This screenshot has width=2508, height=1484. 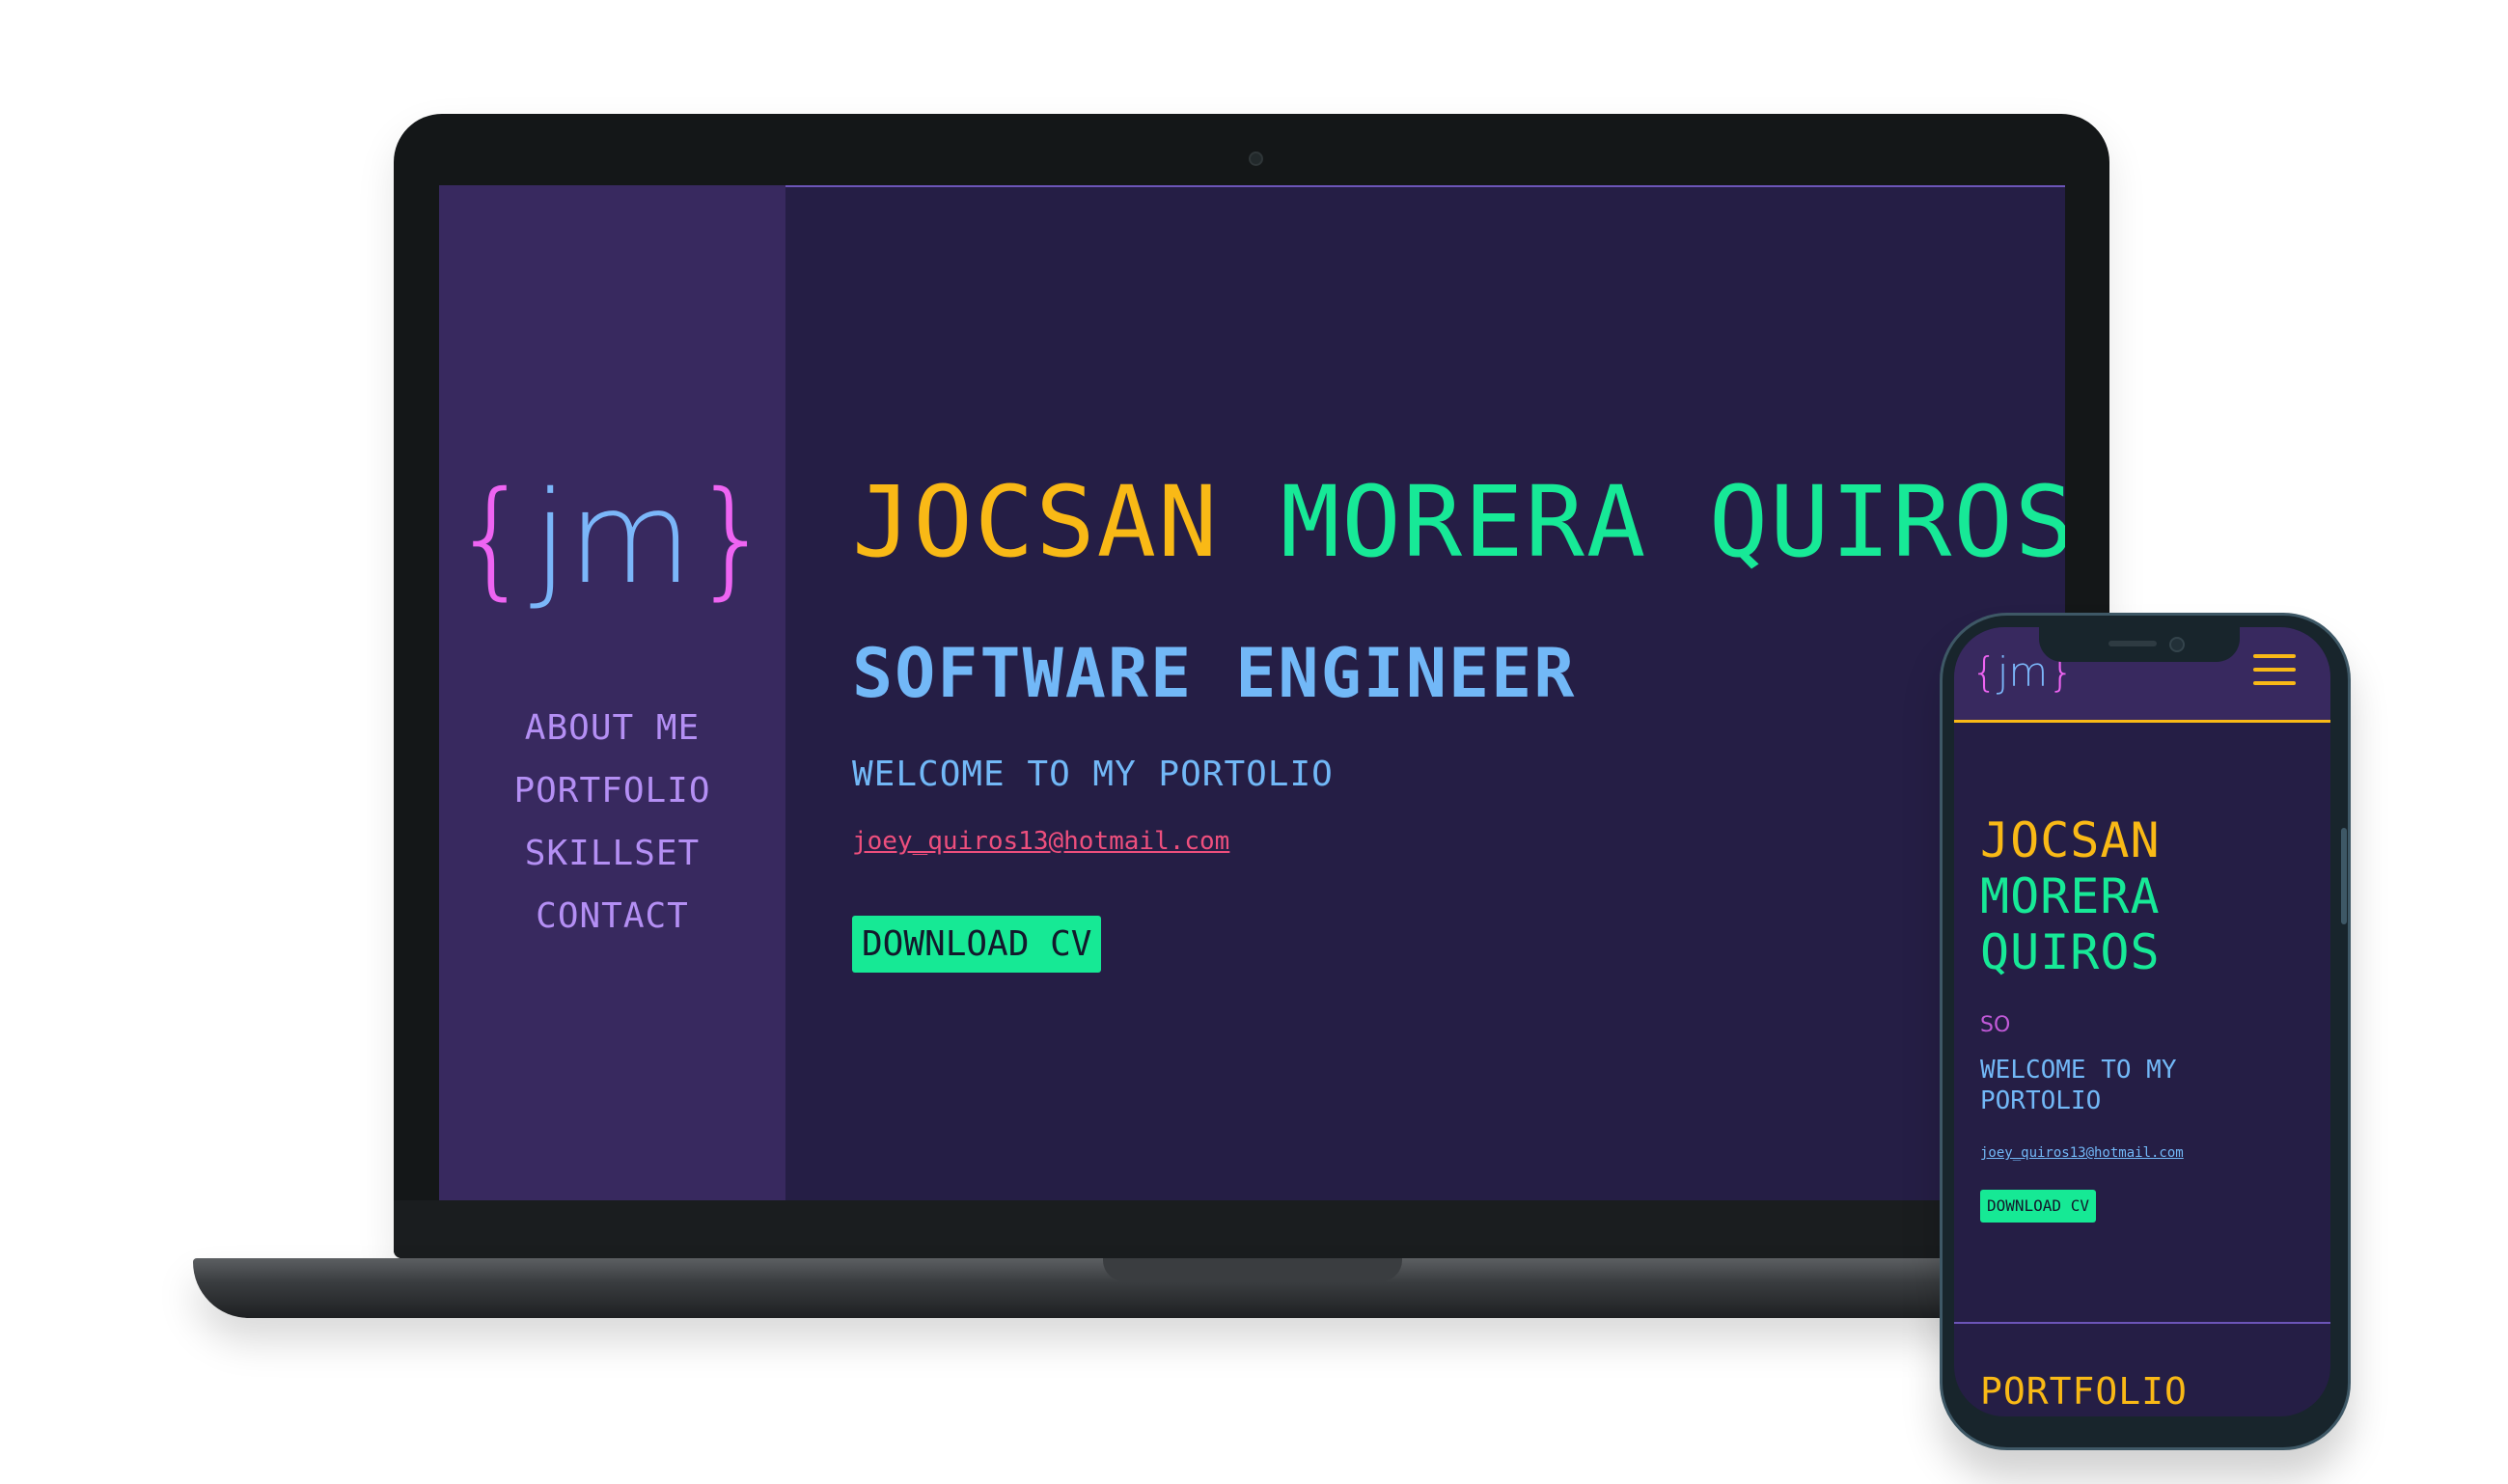 I want to click on nav-contact: CONTACT, so click(x=612, y=916).